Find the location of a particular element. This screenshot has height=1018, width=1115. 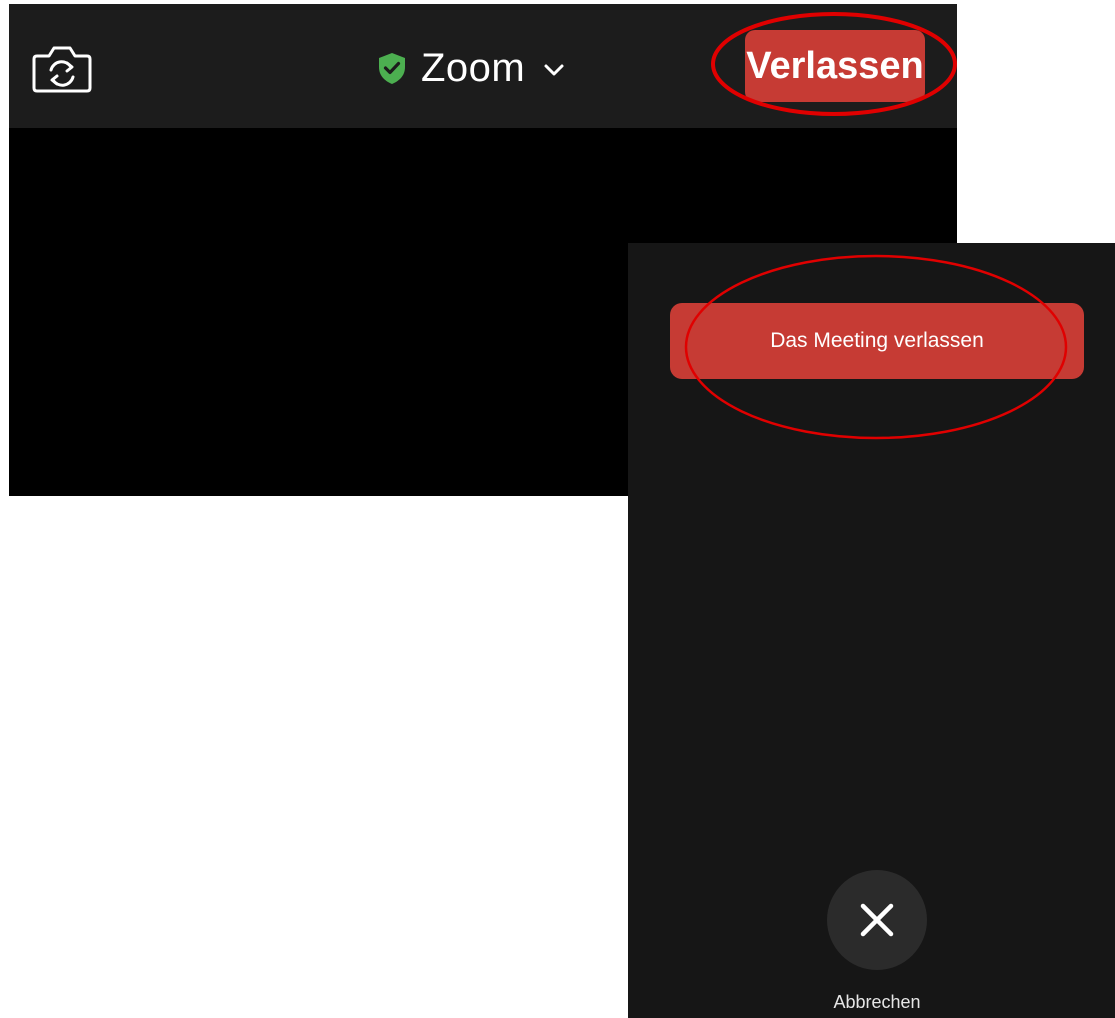

leave-button: Verlassen is located at coordinates (835, 66).